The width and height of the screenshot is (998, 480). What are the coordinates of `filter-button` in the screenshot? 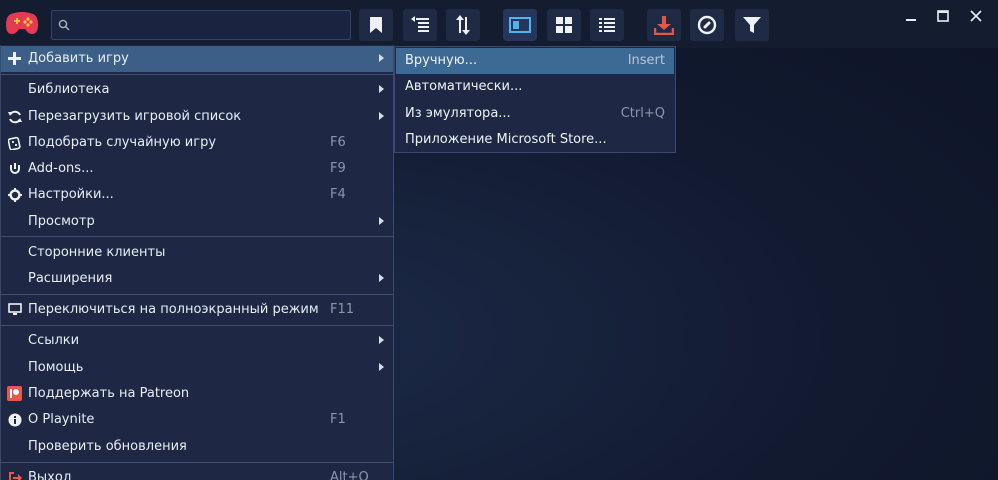 It's located at (752, 25).